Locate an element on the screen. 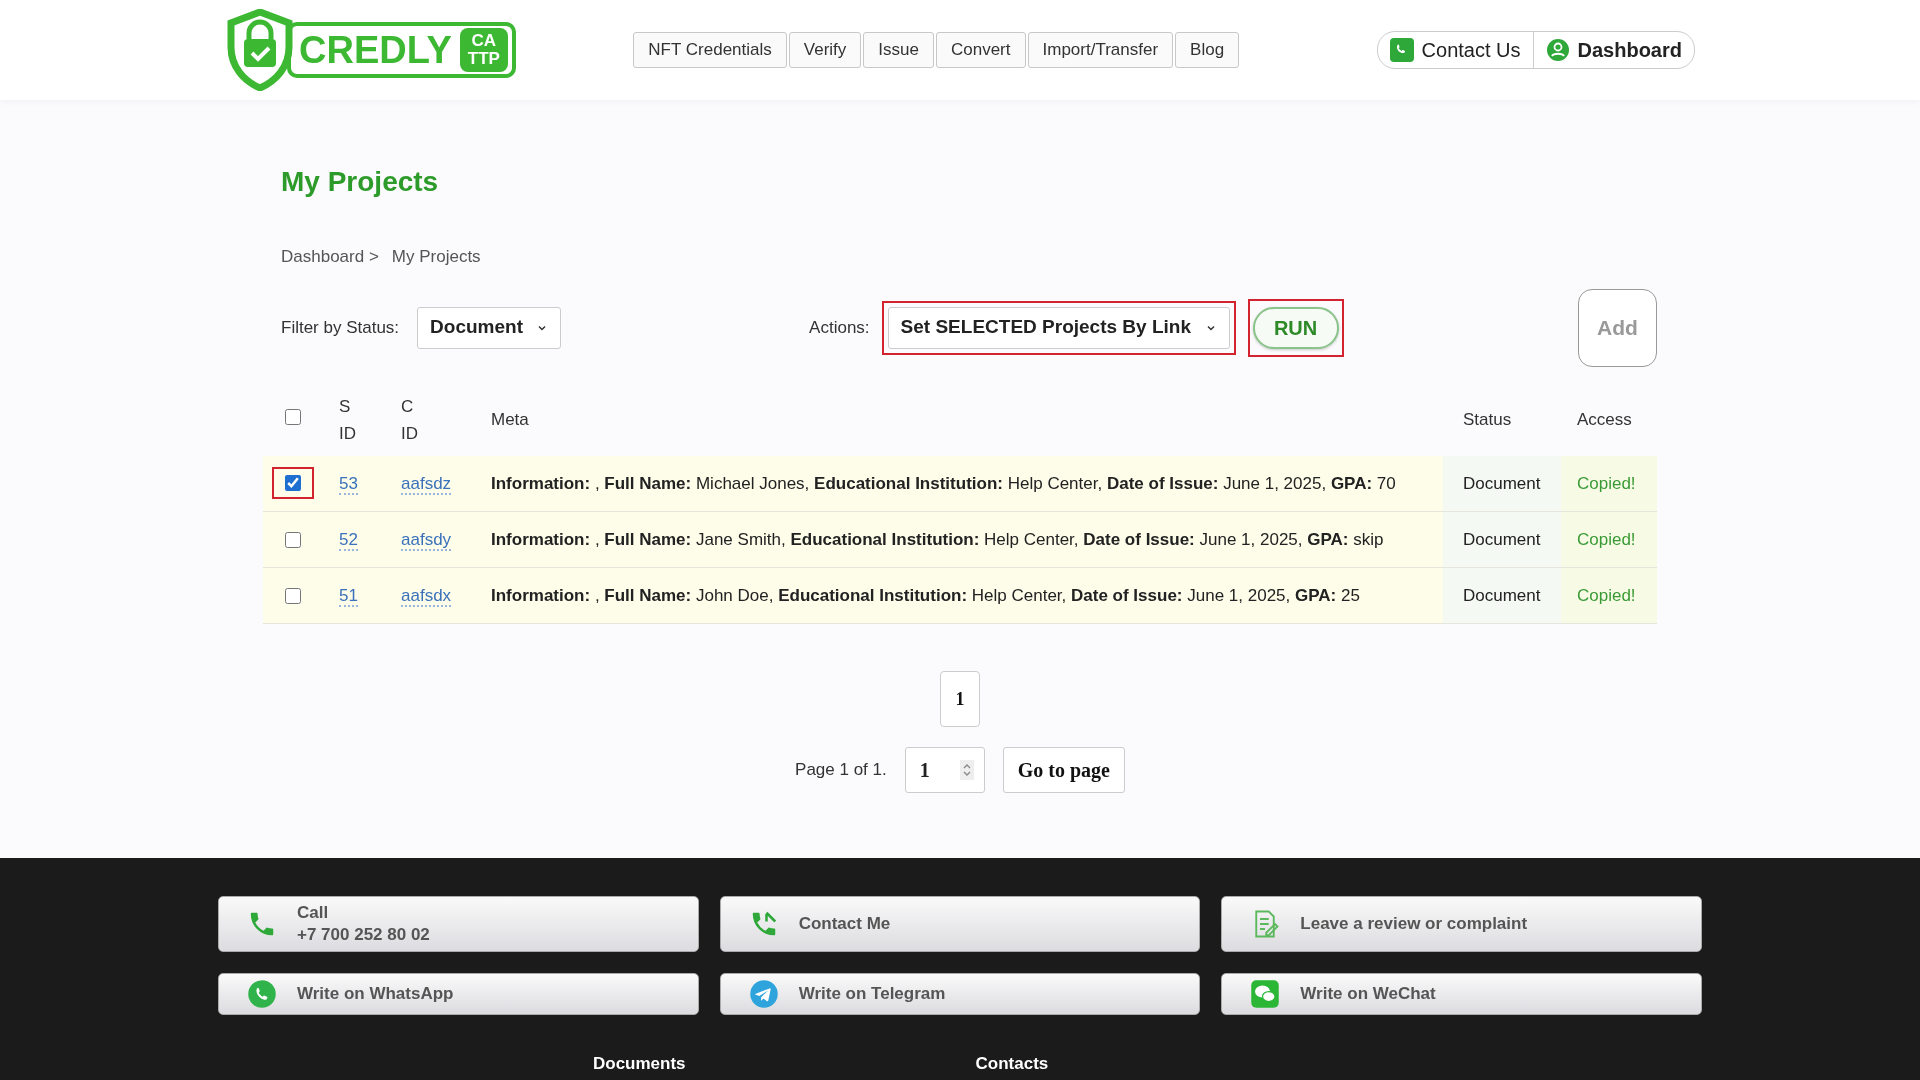 The width and height of the screenshot is (1920, 1080). sid-link: 51 is located at coordinates (348, 596).